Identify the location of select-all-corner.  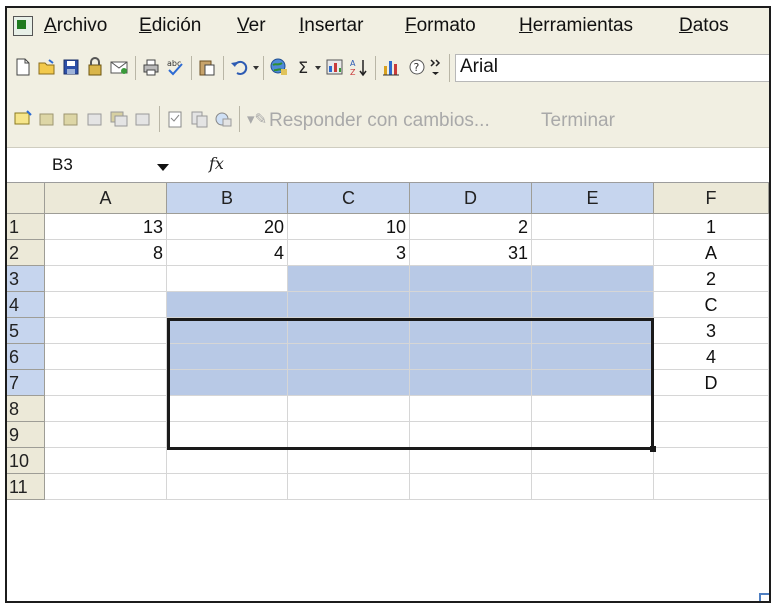
(26, 198).